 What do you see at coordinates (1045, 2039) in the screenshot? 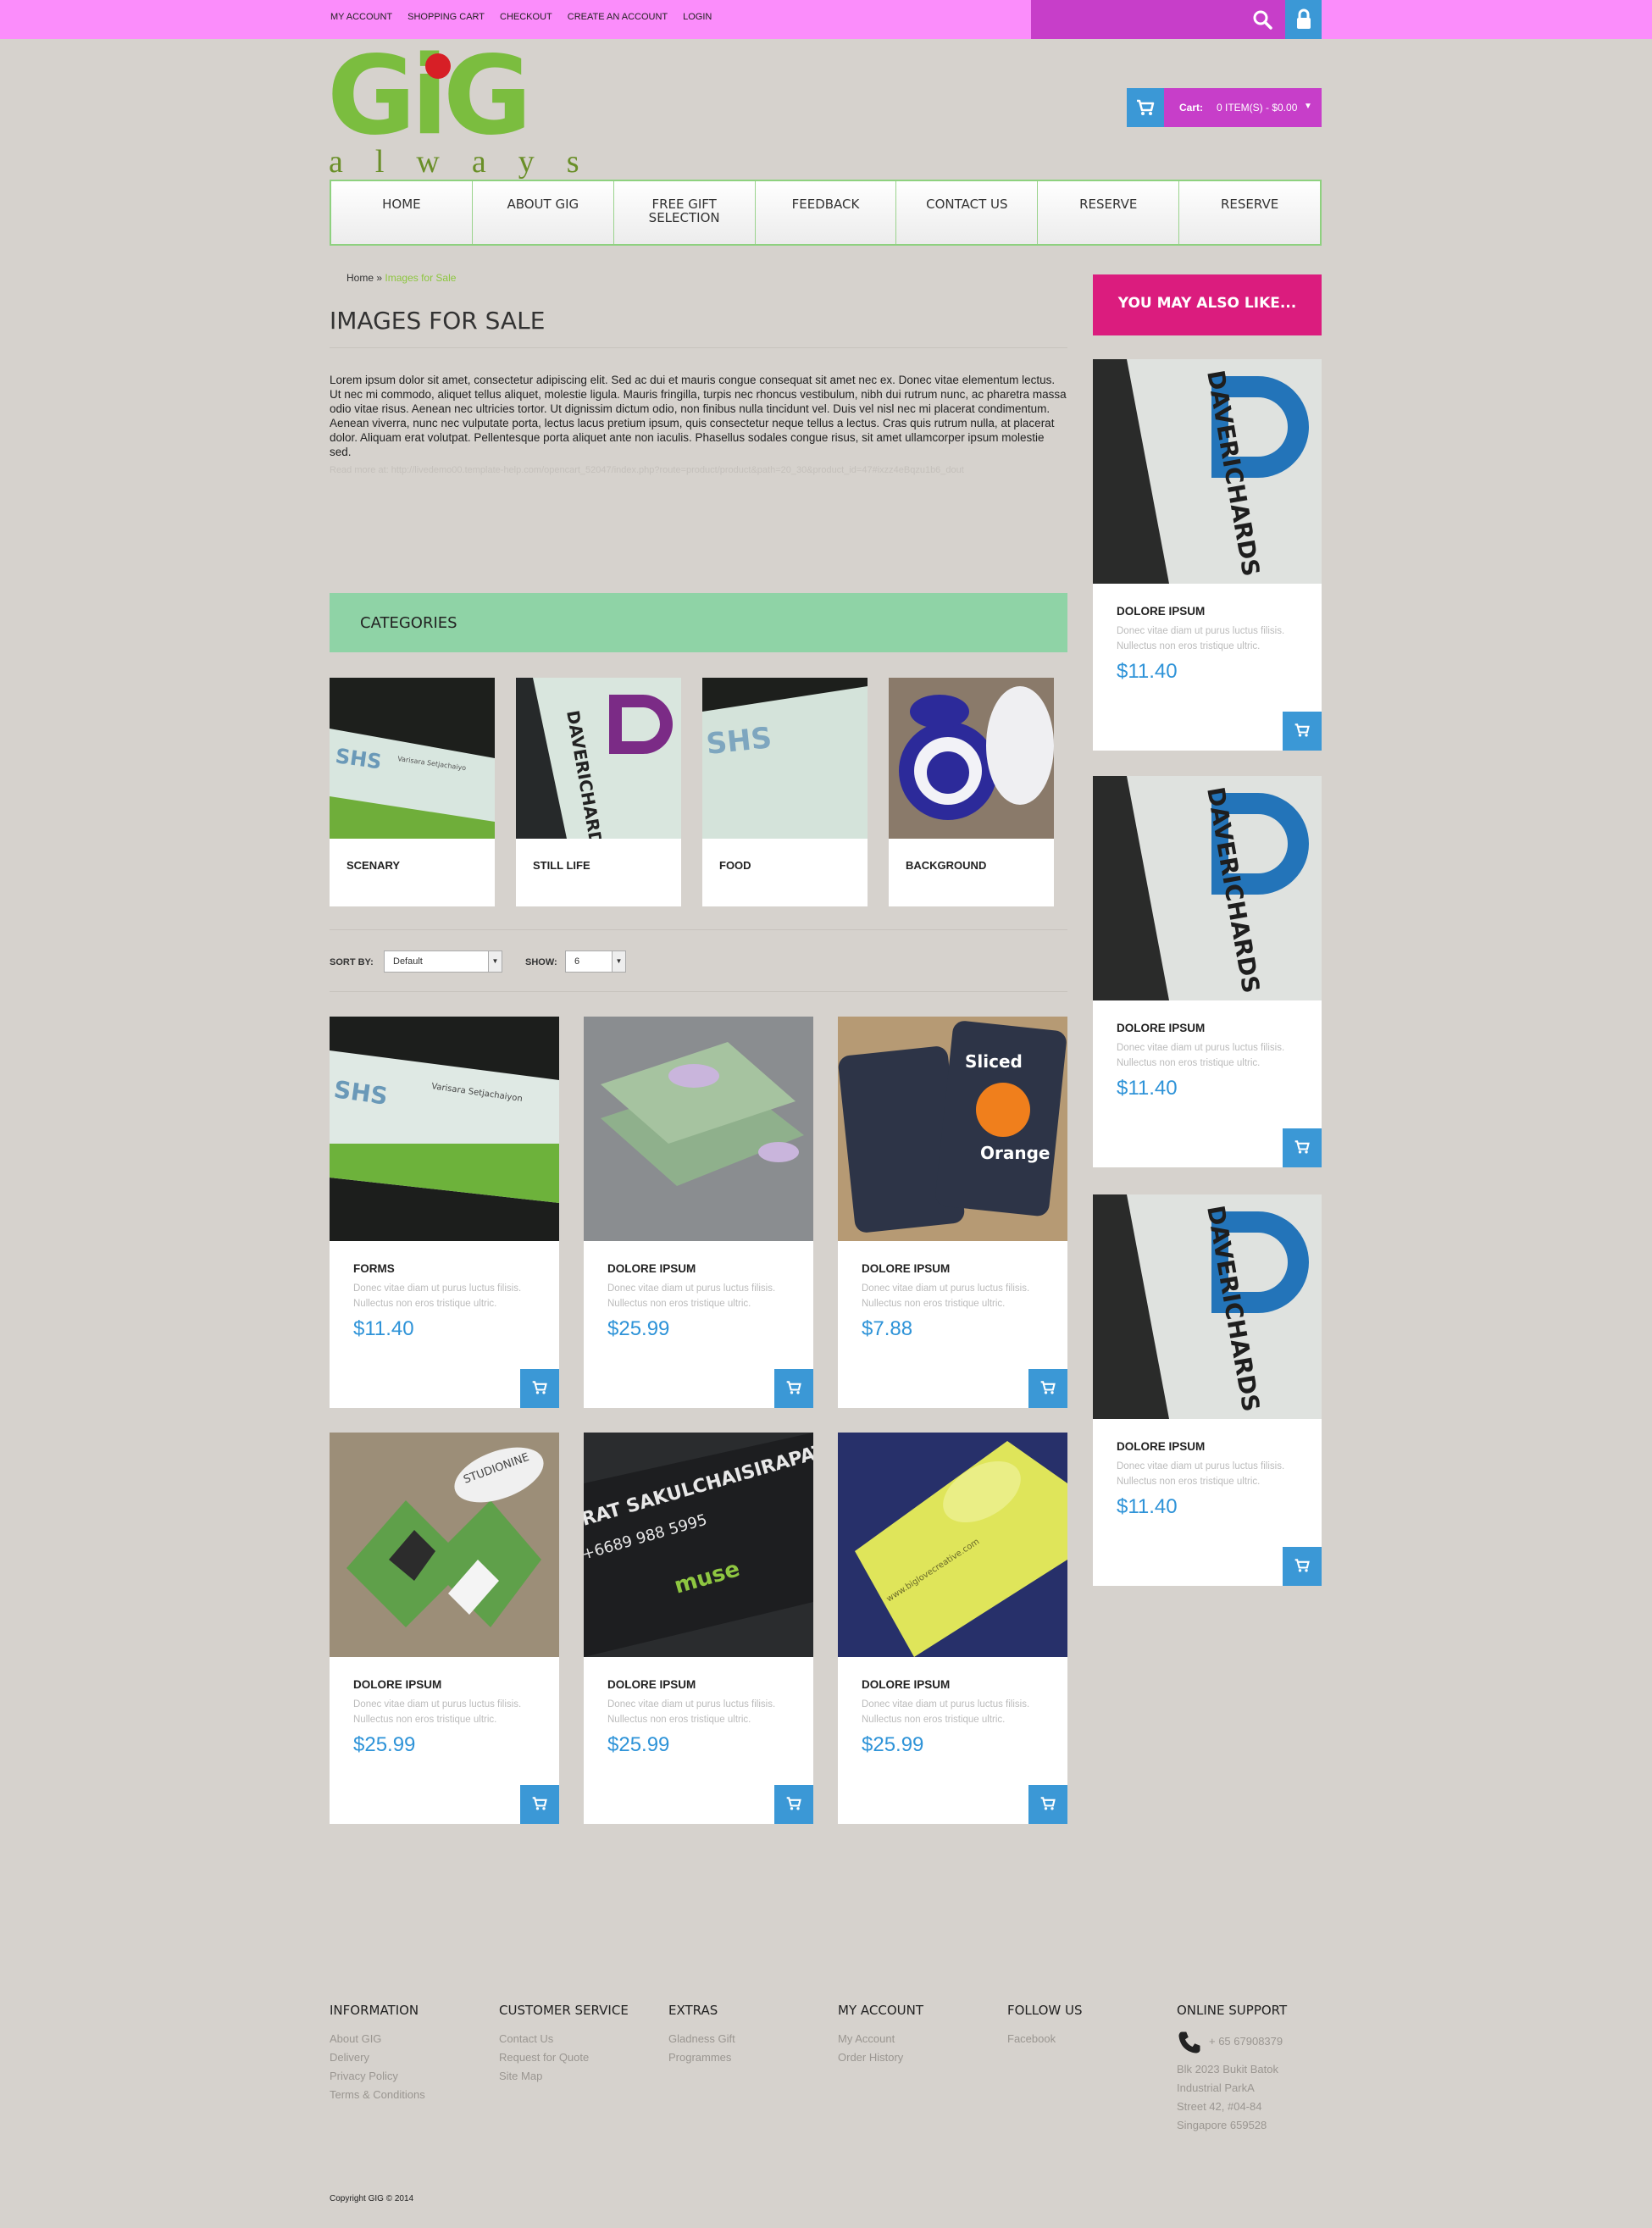
I see `footer-link-facebook: Facebook` at bounding box center [1045, 2039].